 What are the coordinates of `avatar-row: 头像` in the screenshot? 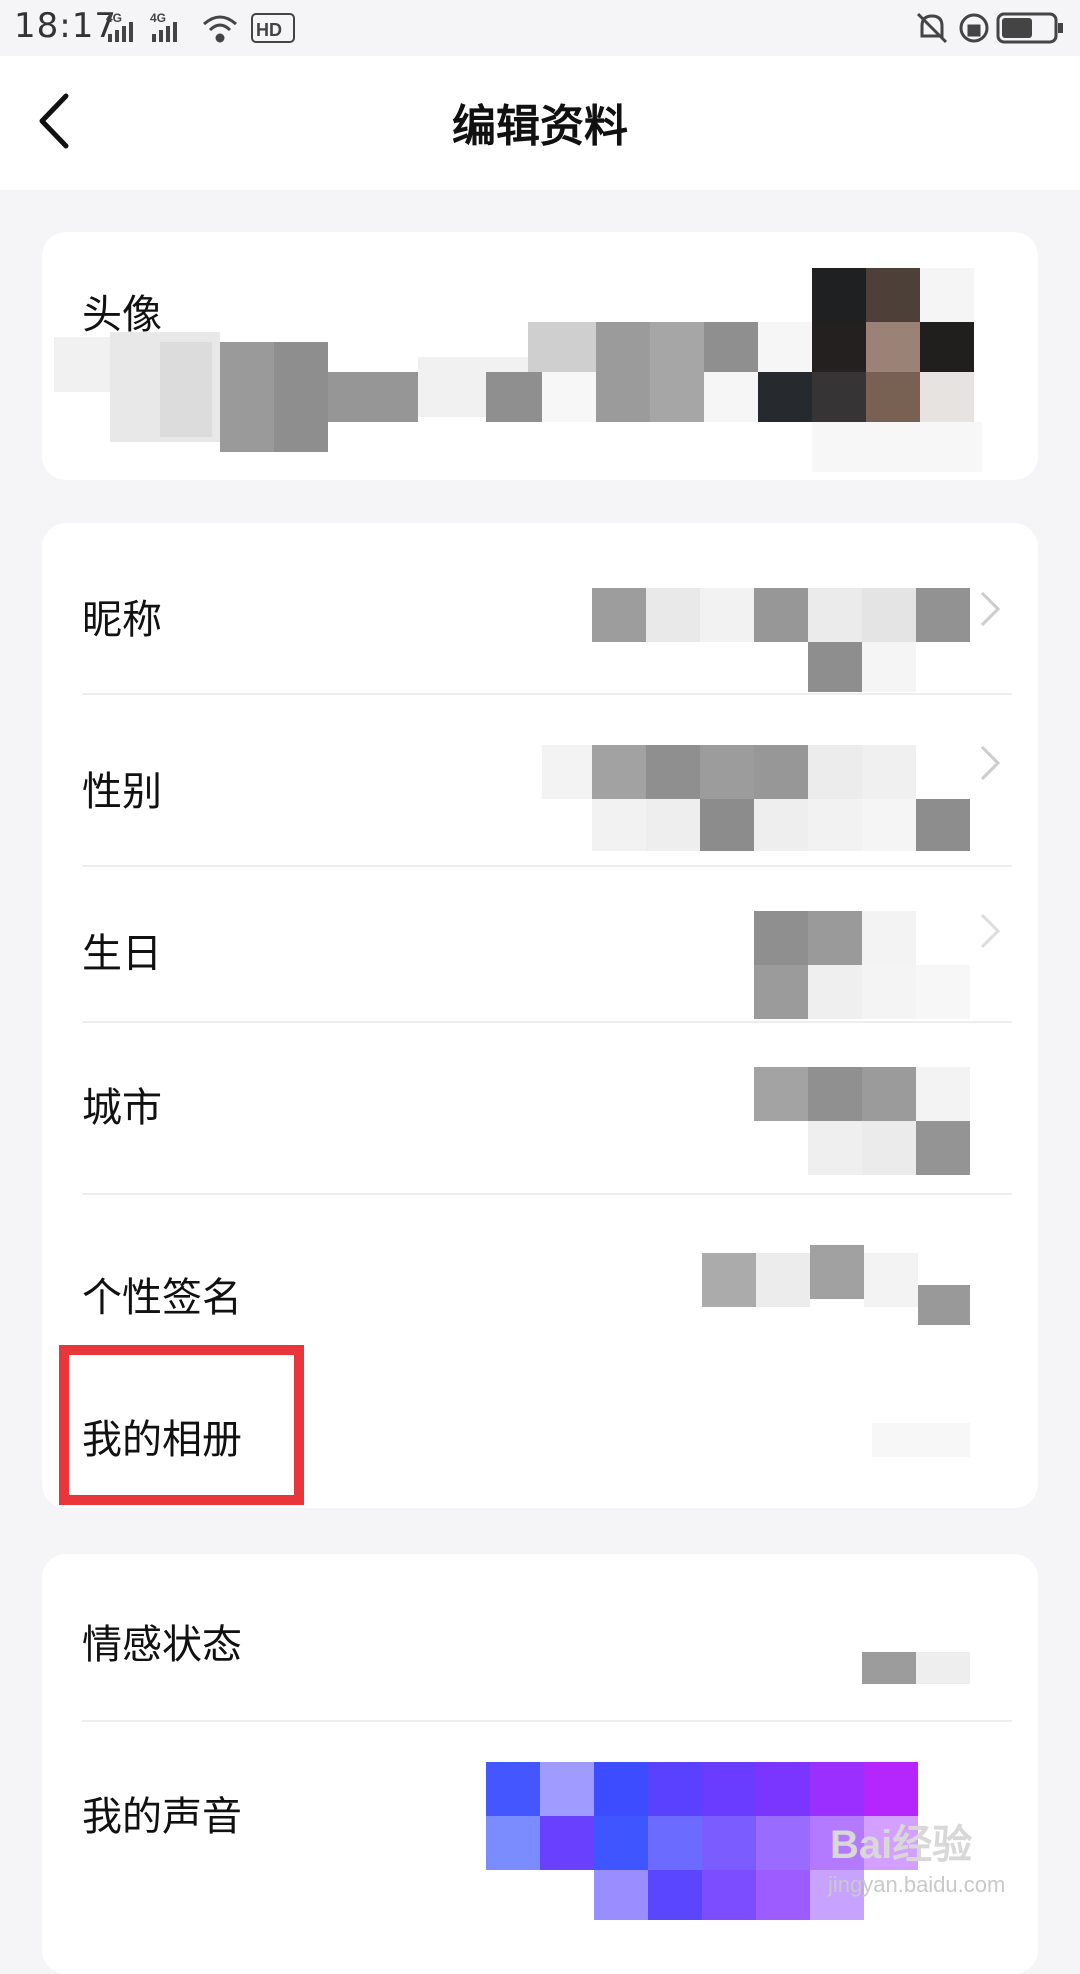 It's located at (540, 356).